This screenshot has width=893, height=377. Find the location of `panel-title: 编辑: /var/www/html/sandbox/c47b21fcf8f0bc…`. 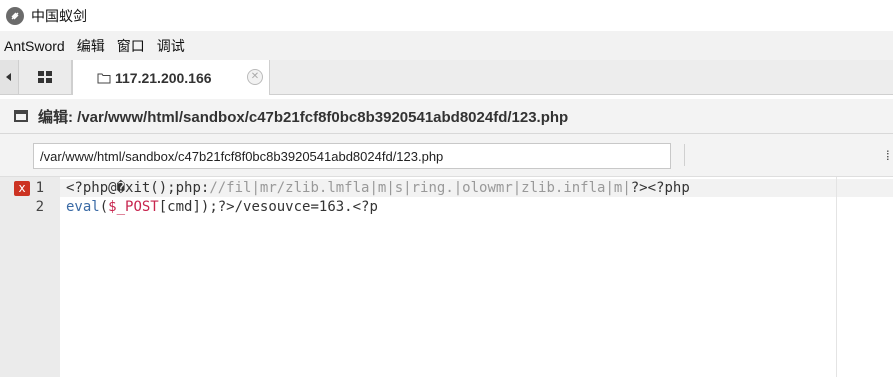

panel-title: 编辑: /var/www/html/sandbox/c47b21fcf8f0bc… is located at coordinates (303, 117).